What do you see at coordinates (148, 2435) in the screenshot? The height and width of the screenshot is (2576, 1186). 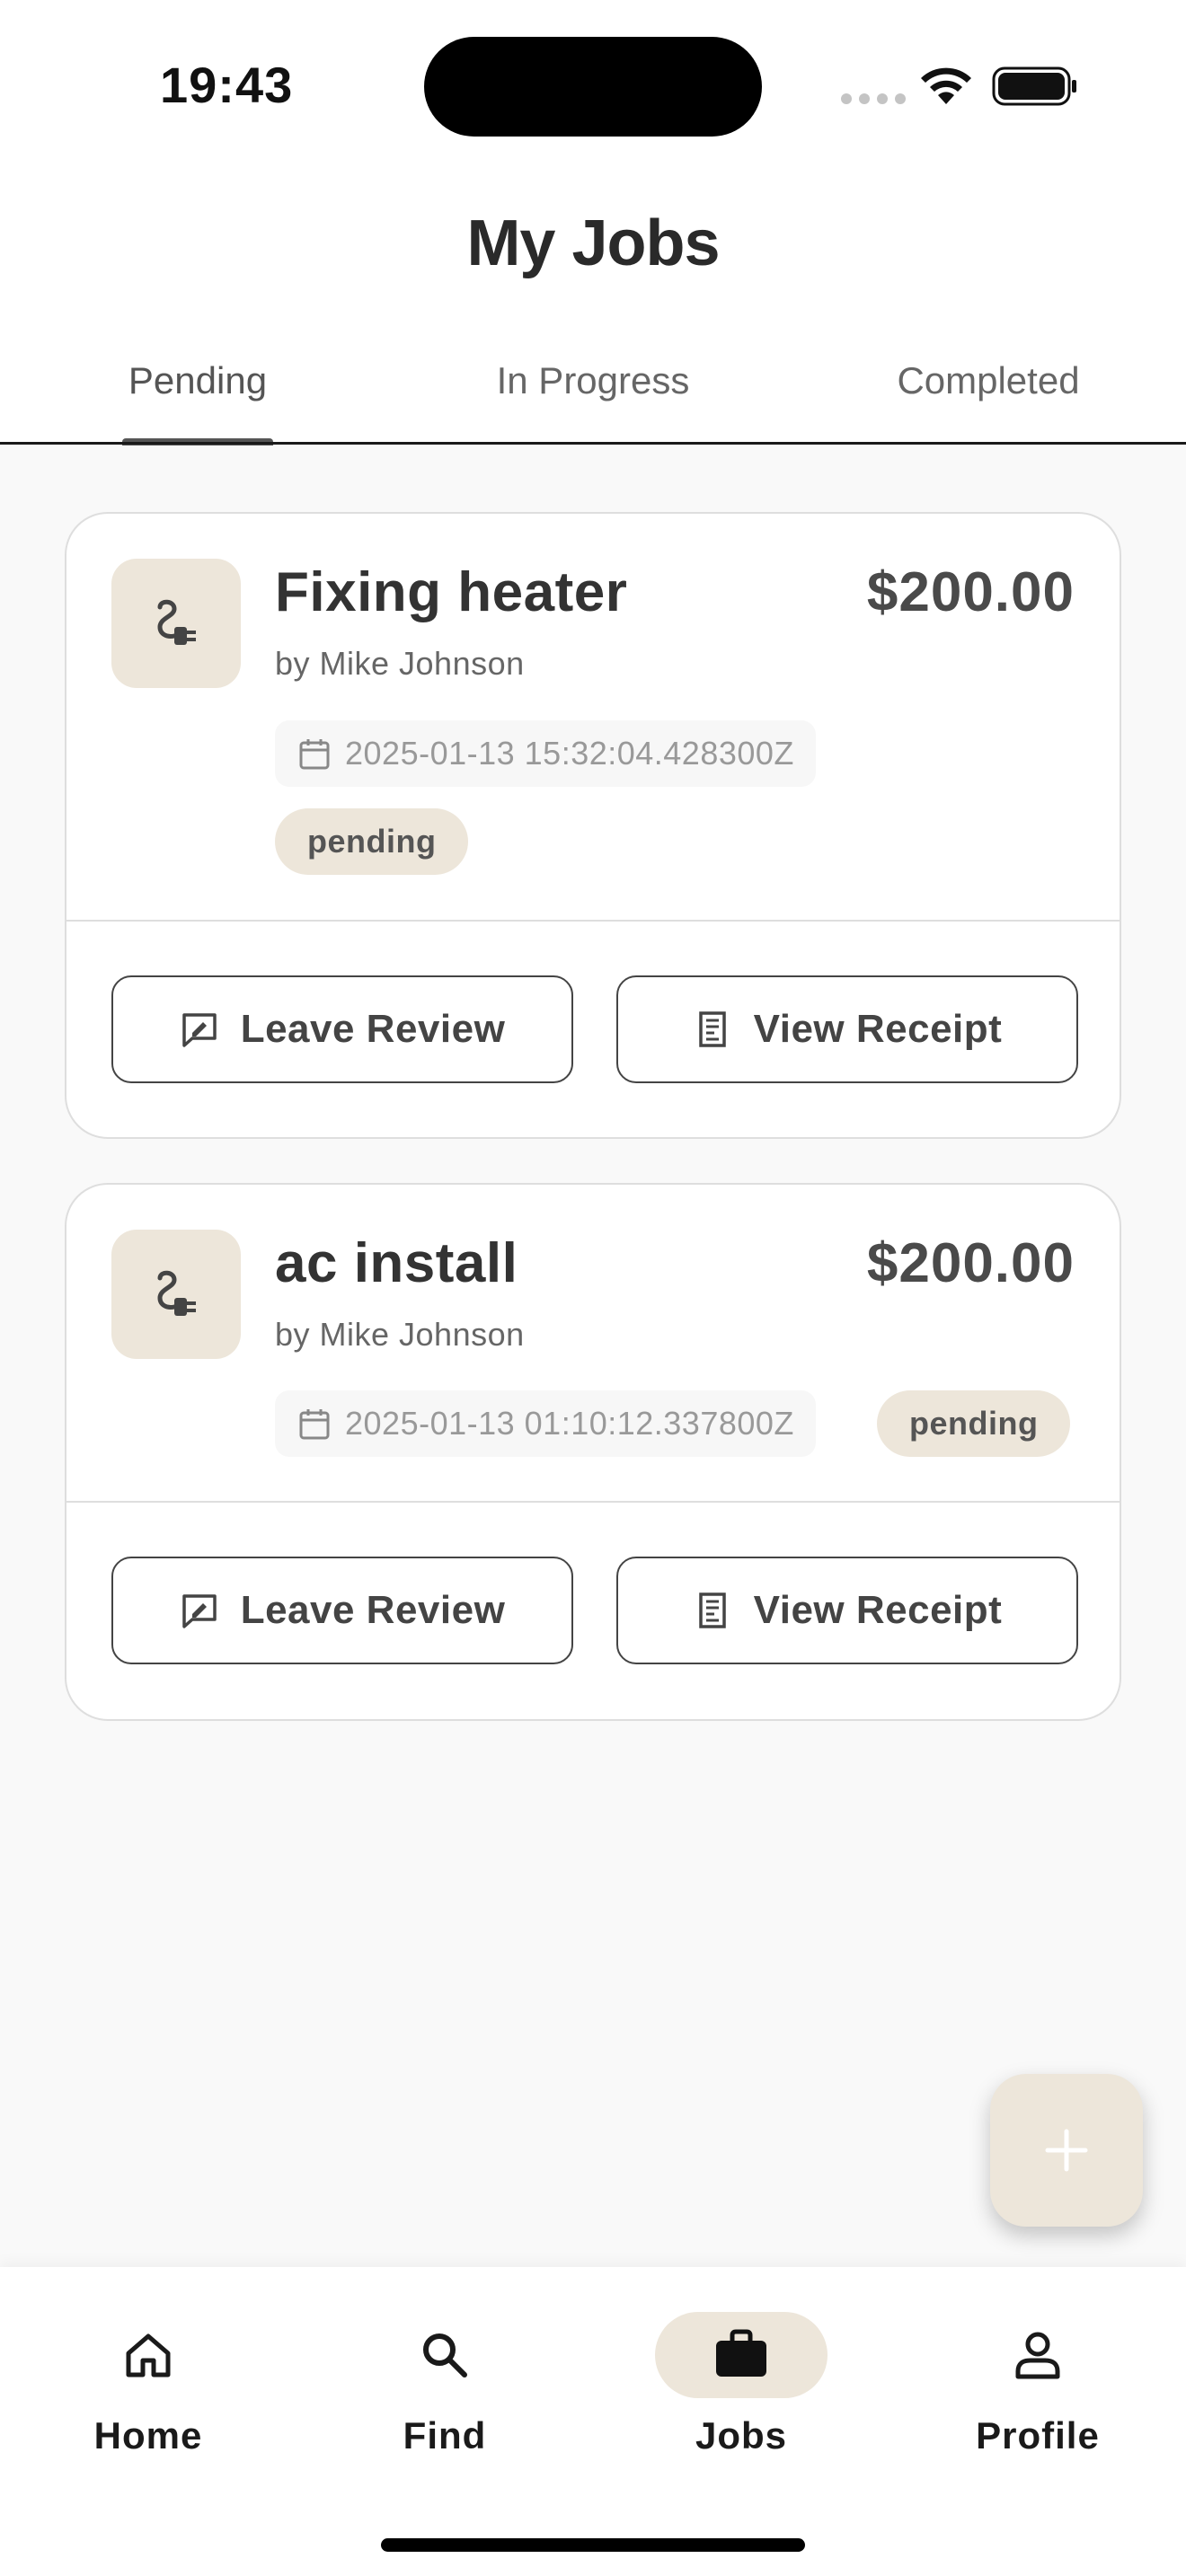 I see `nav-label-home: Home` at bounding box center [148, 2435].